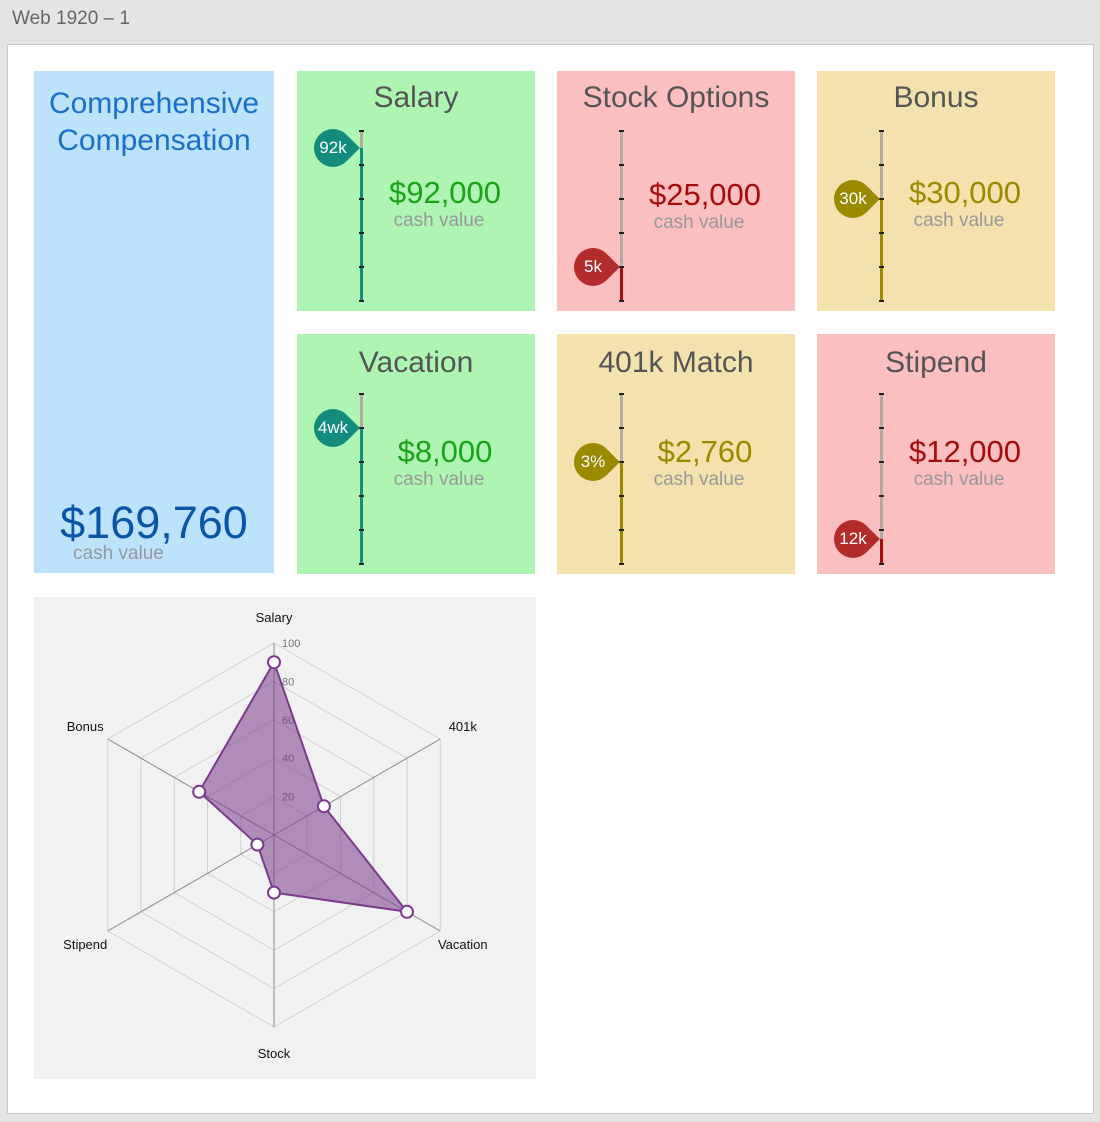  I want to click on pin-label: 92k, so click(333, 147).